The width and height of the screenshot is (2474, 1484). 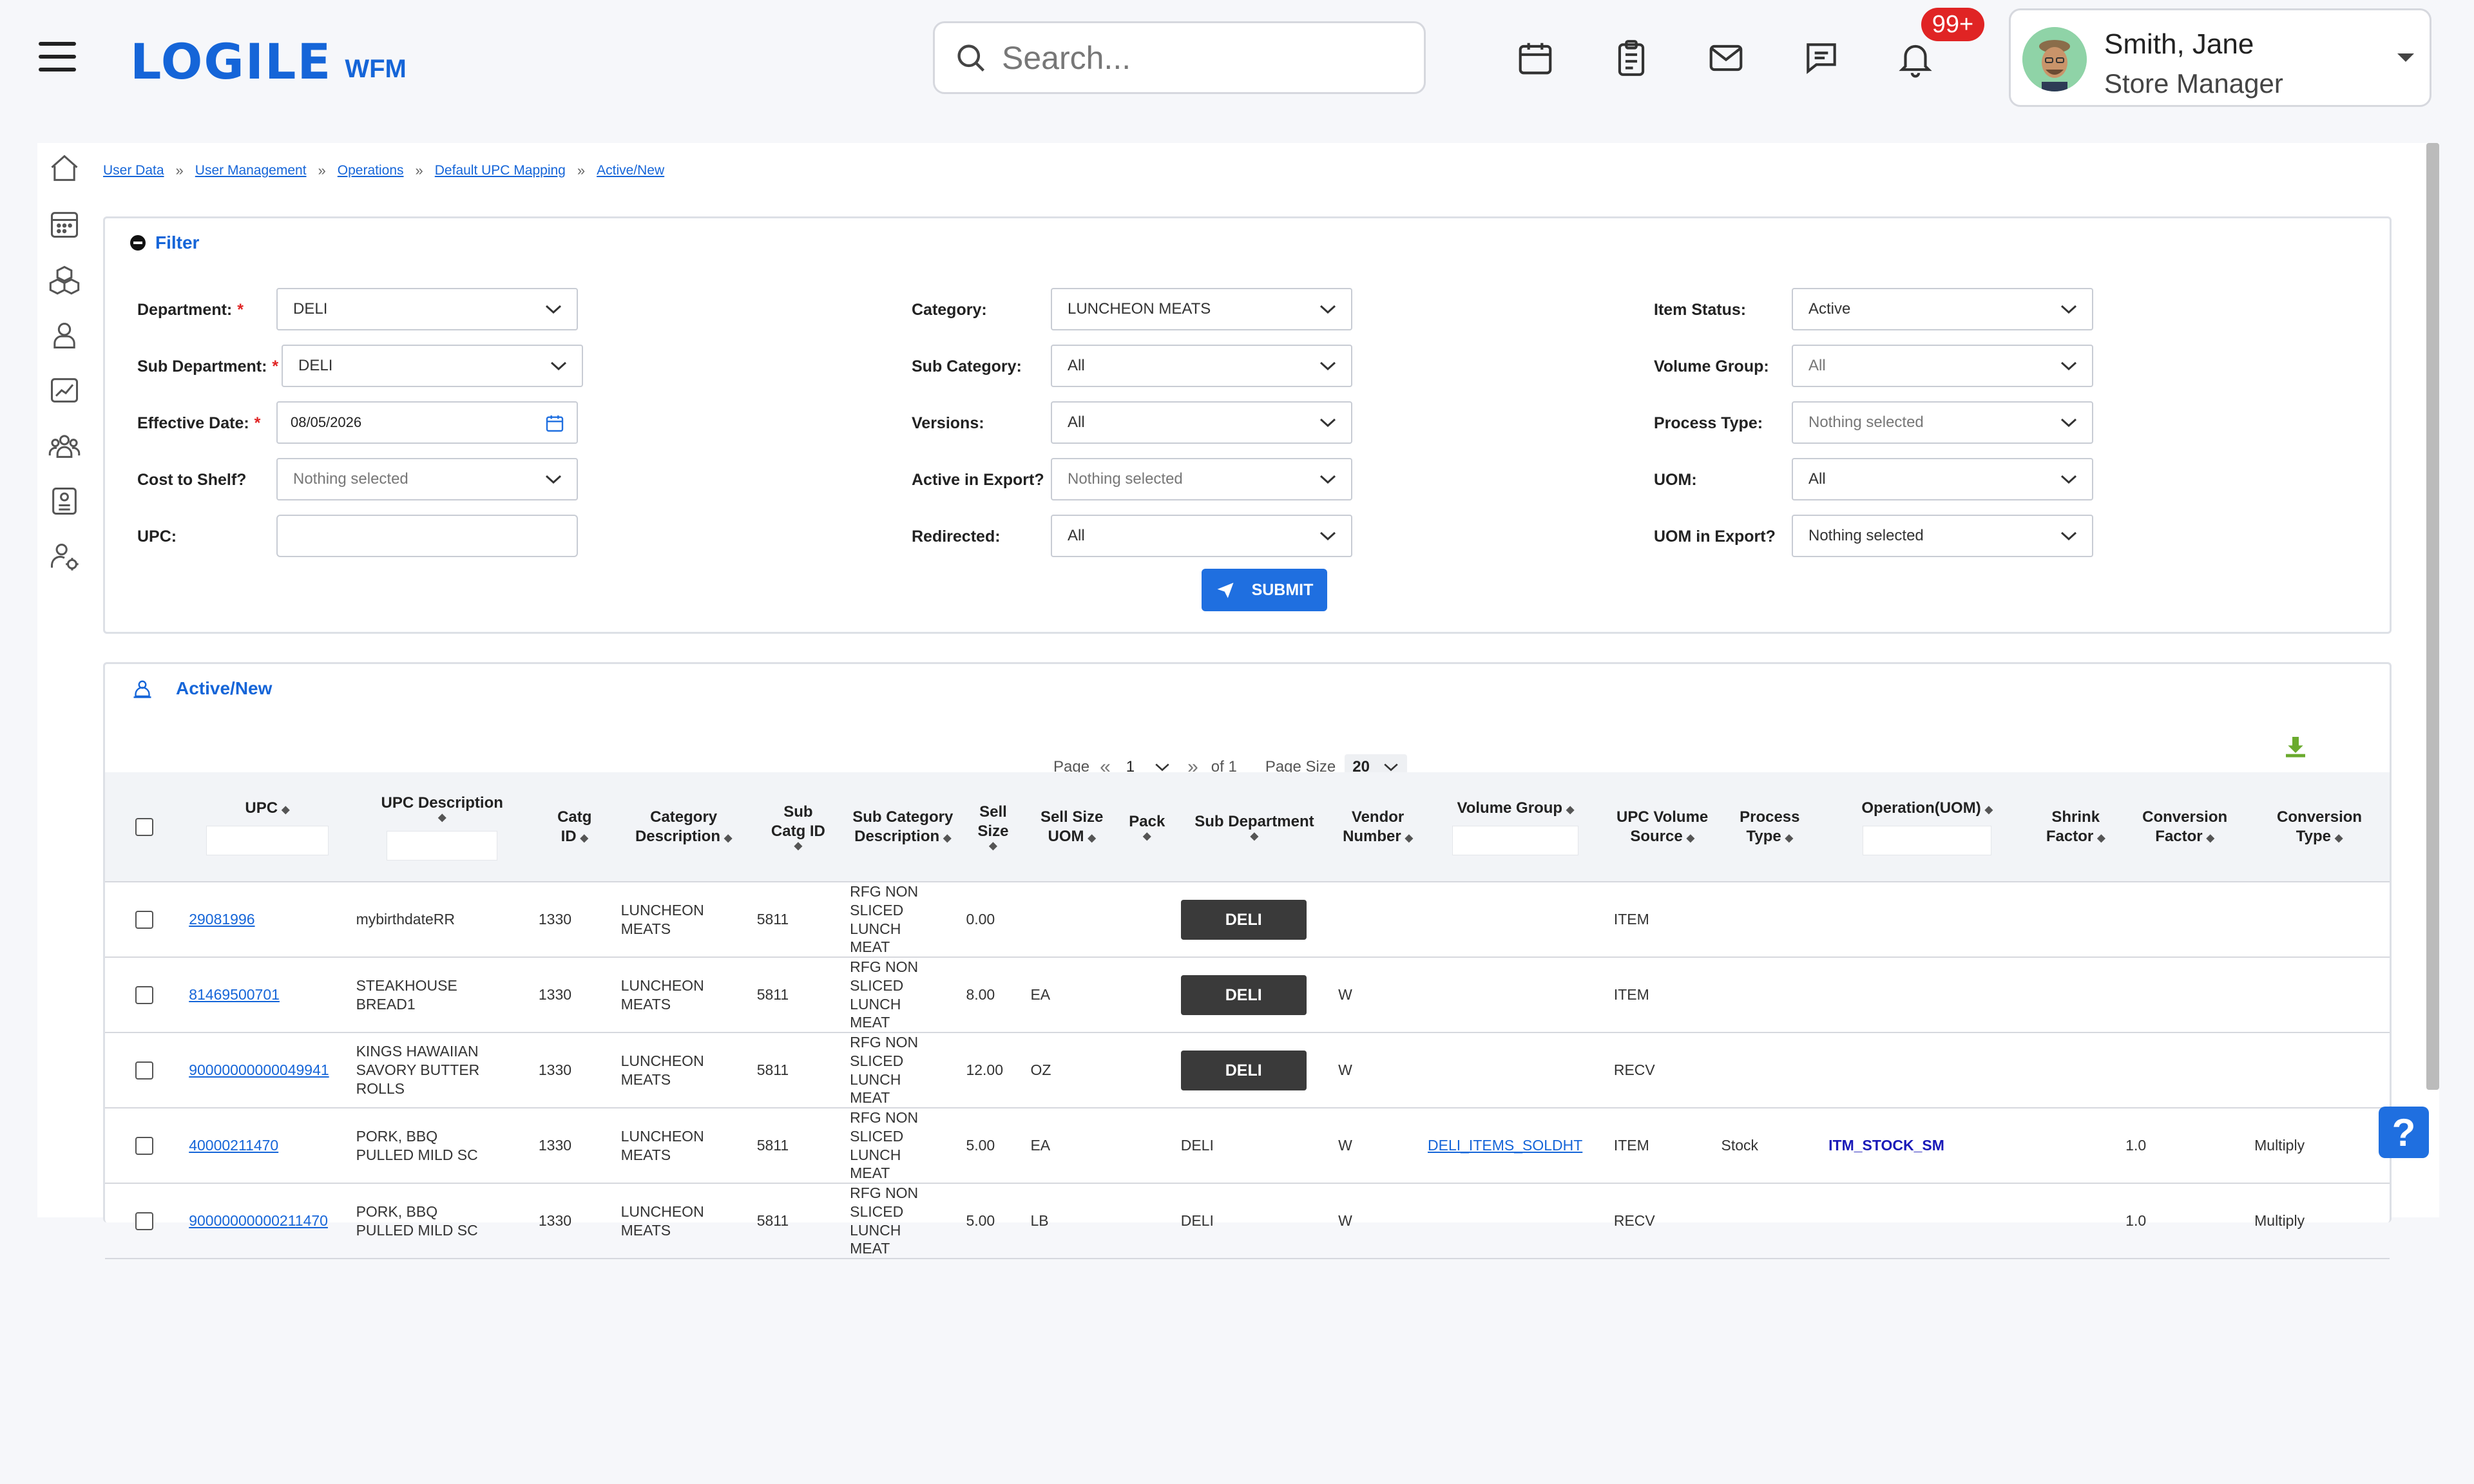 What do you see at coordinates (64, 556) in the screenshot?
I see `user-settings-icon` at bounding box center [64, 556].